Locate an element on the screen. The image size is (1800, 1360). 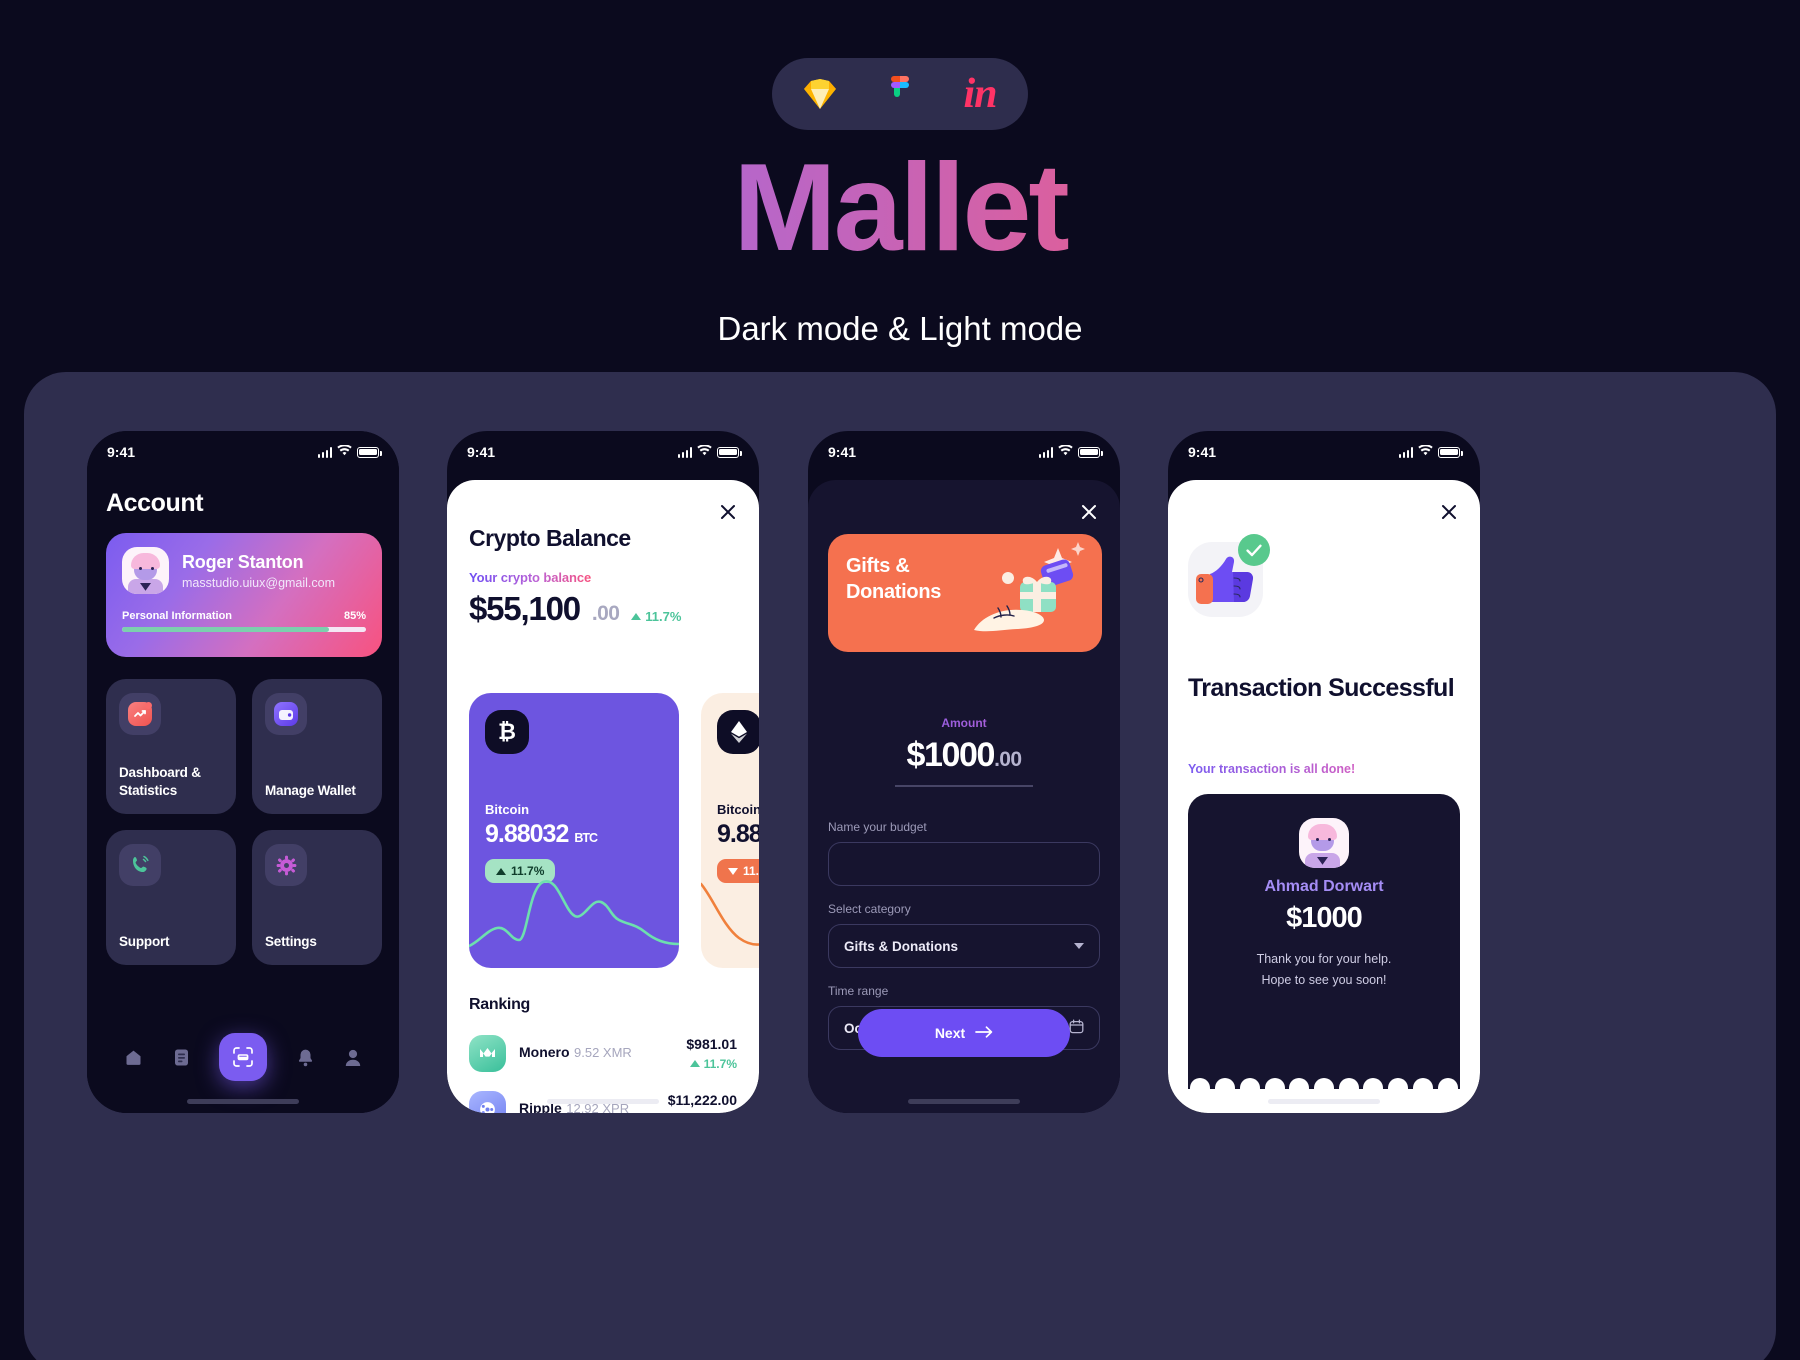
coin-card-bitcoin: ₿ Bitcoin 9.88032 BTC 11.7% is located at coordinates (574, 830).